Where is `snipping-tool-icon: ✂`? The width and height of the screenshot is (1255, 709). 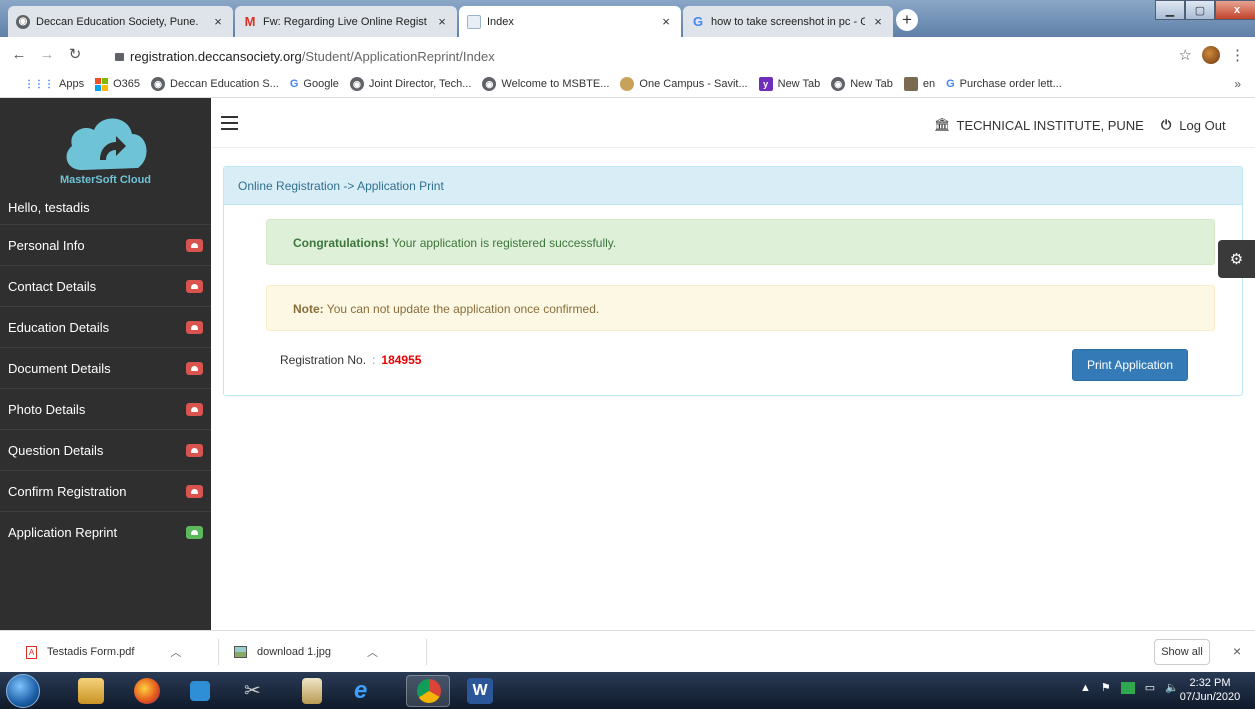
snipping-tool-icon: ✂ is located at coordinates (257, 691).